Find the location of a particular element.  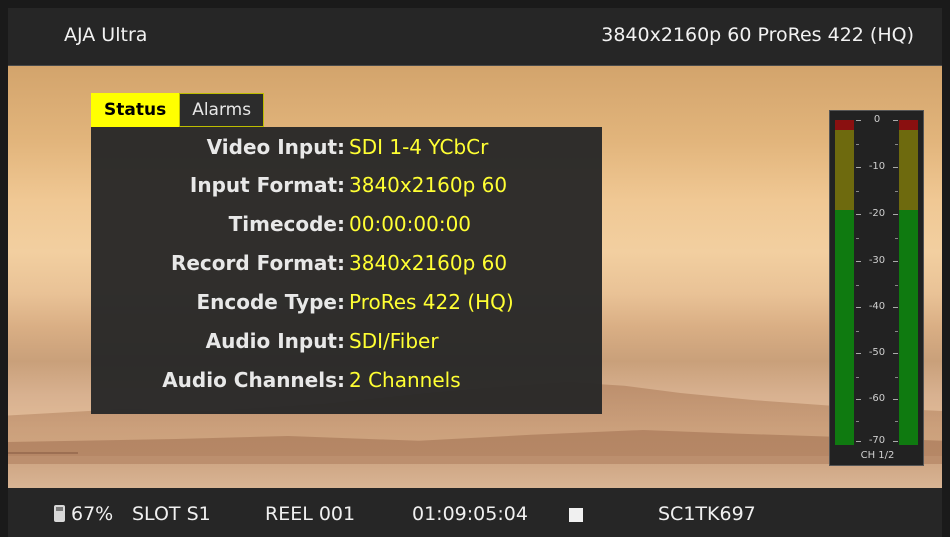

status-value: 00:00:00:00 is located at coordinates (410, 224).